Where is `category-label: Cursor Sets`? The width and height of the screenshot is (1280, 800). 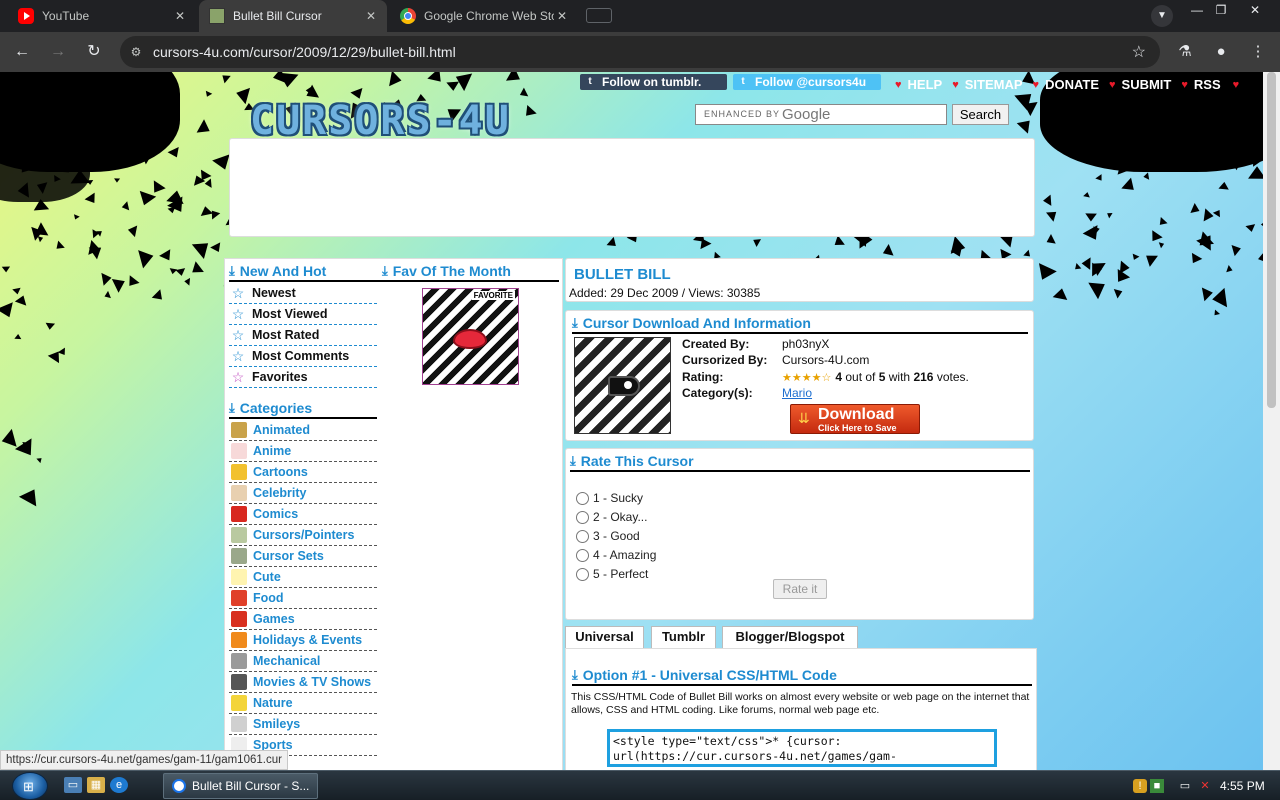
category-label: Cursor Sets is located at coordinates (288, 556).